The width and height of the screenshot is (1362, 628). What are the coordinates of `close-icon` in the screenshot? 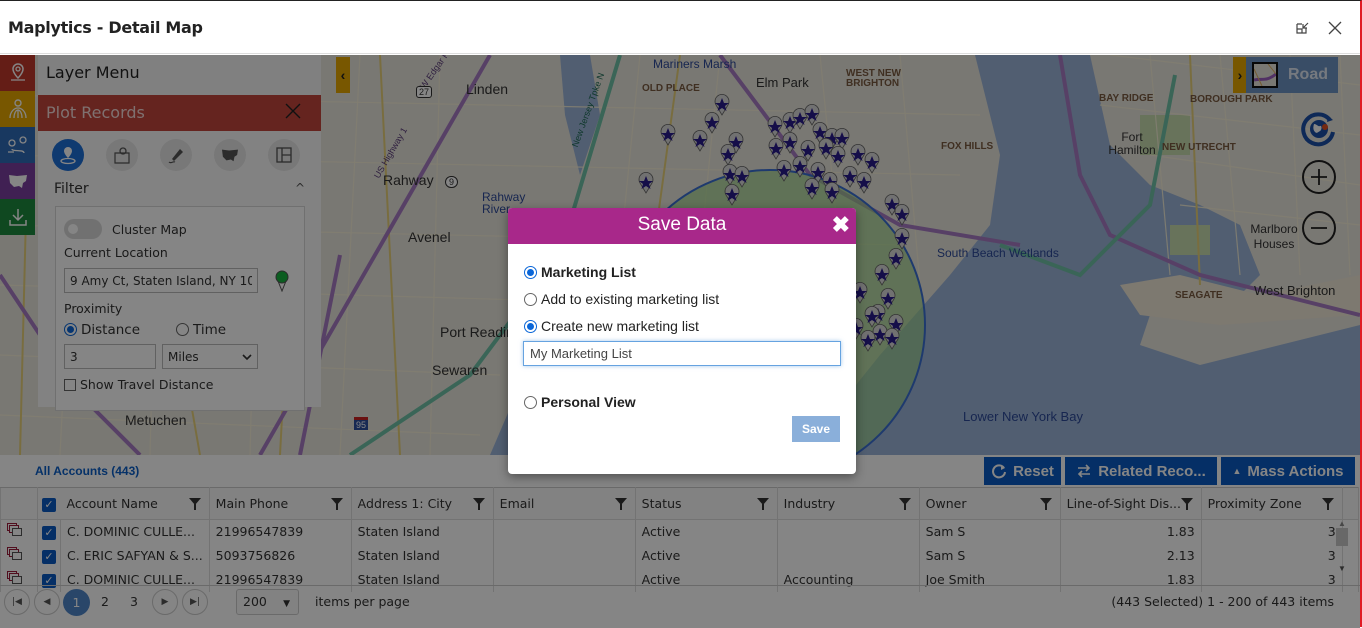 It's located at (1335, 28).